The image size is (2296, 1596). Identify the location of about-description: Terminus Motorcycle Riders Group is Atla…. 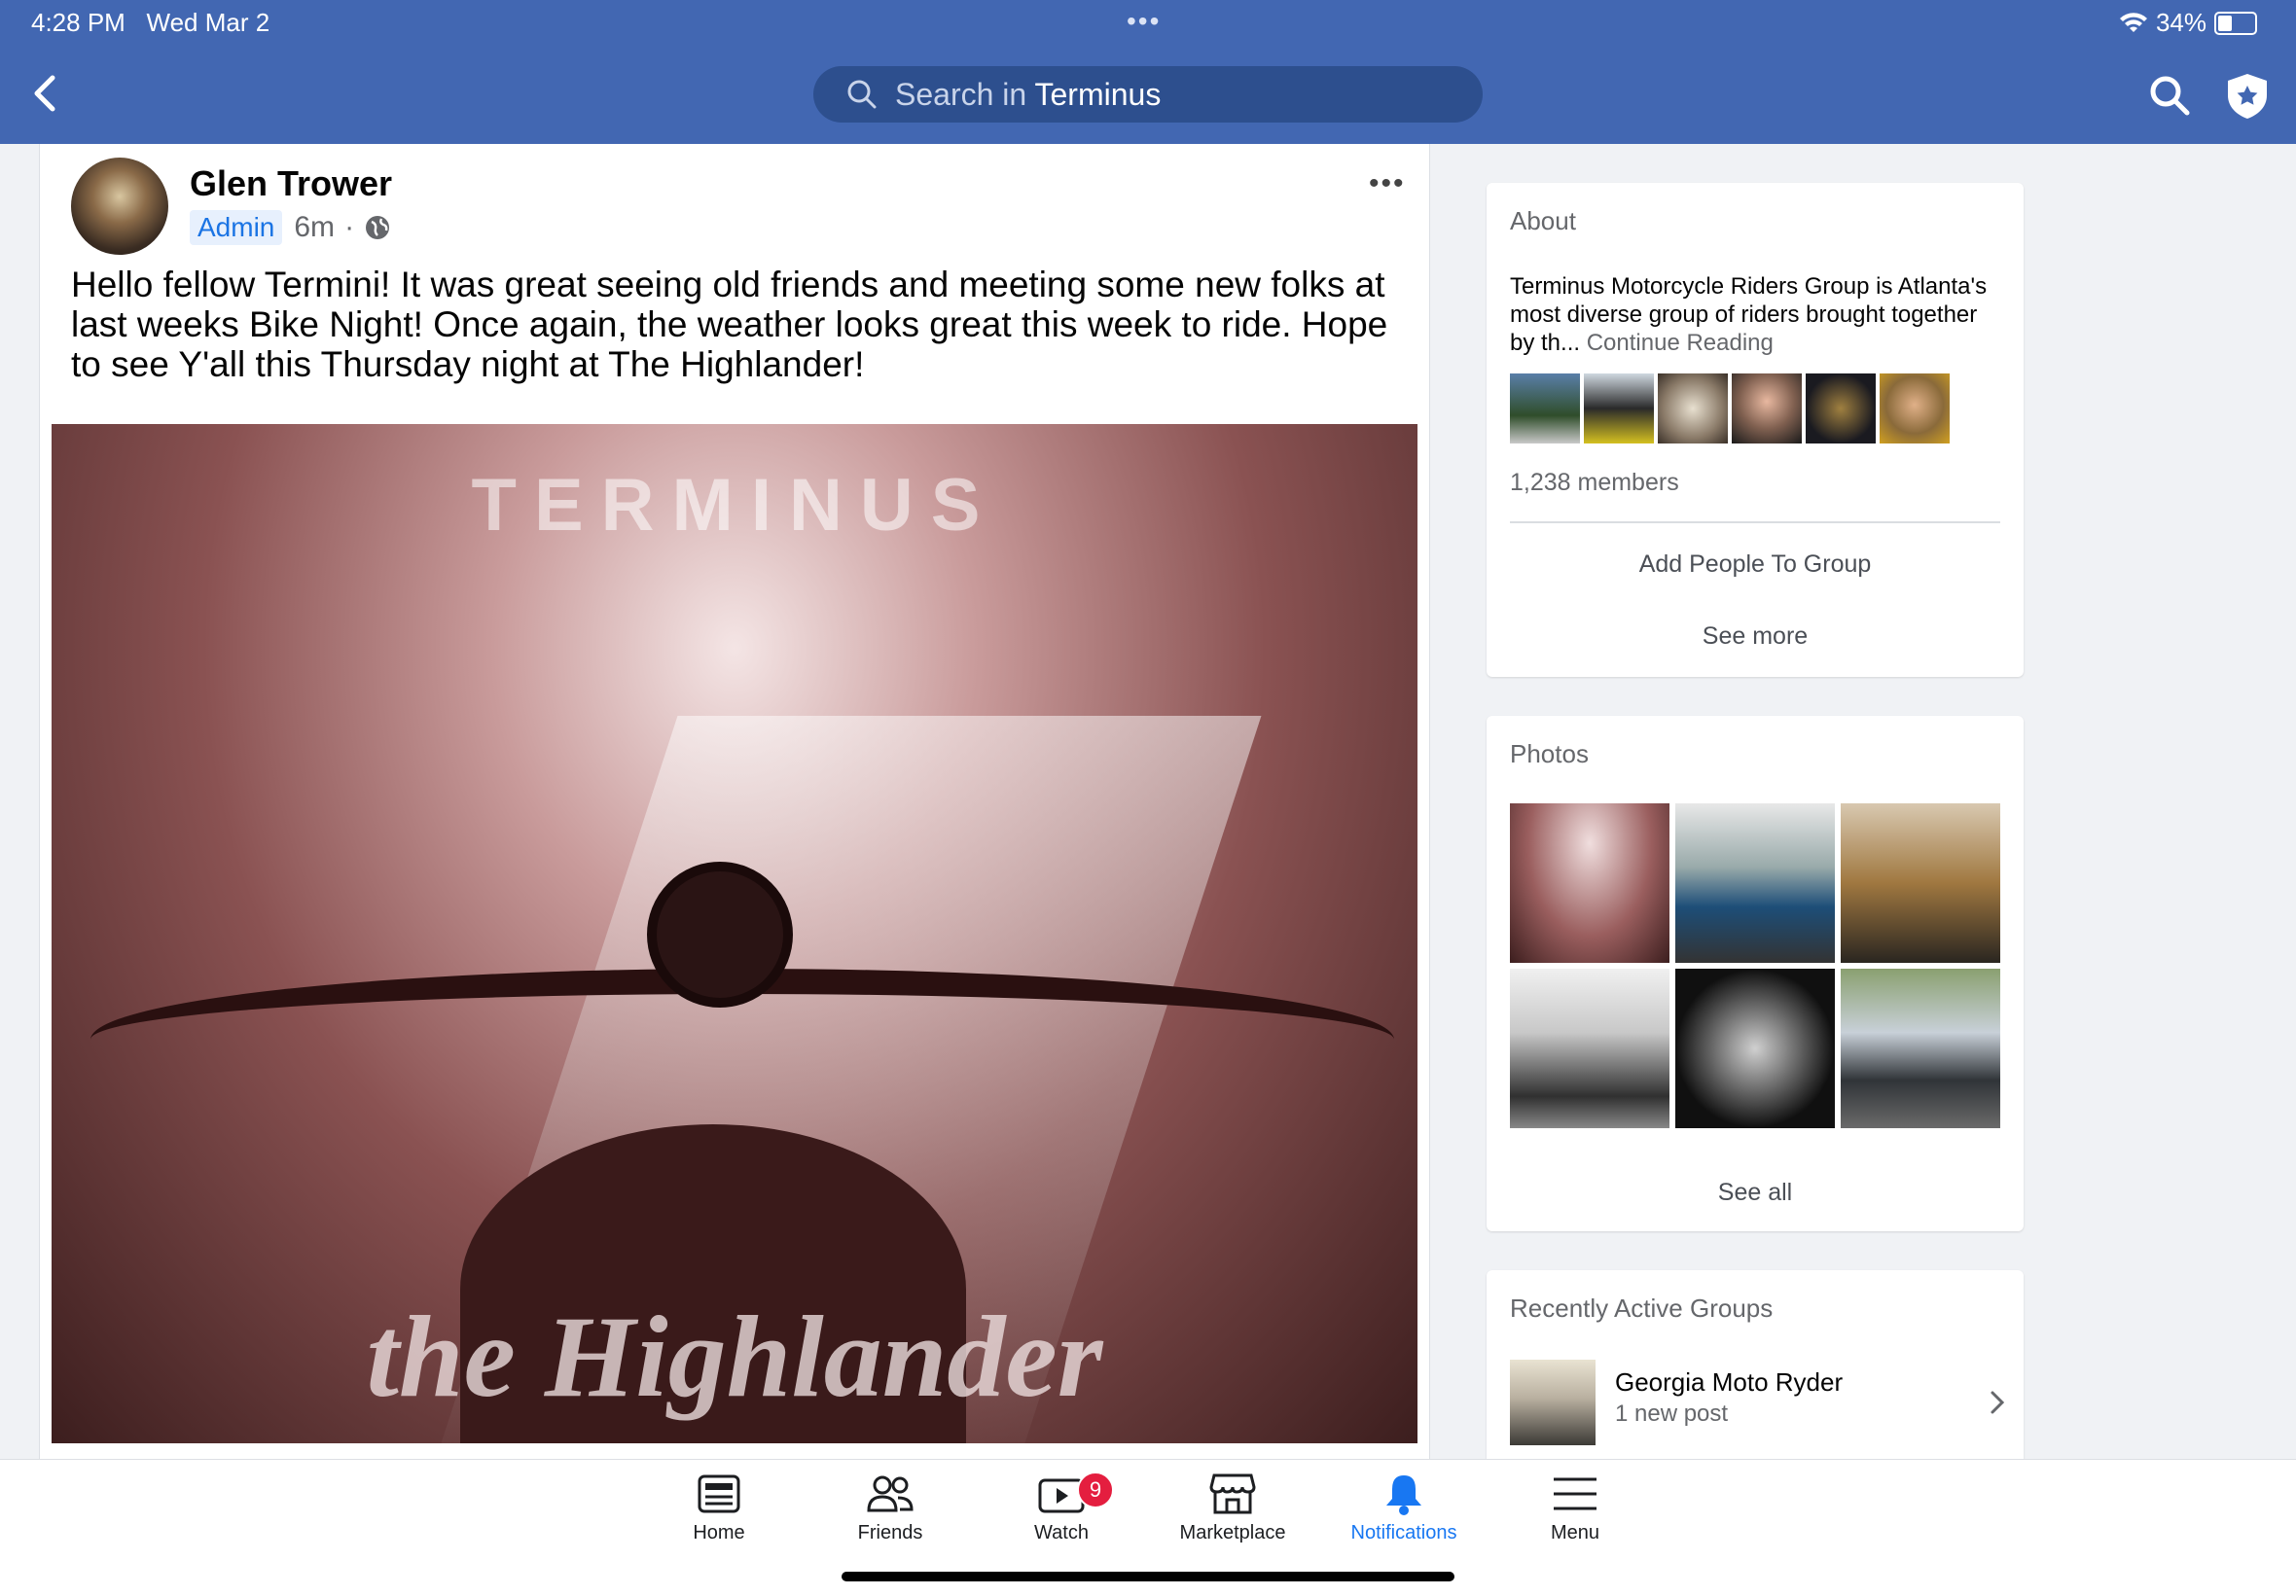
(1758, 314).